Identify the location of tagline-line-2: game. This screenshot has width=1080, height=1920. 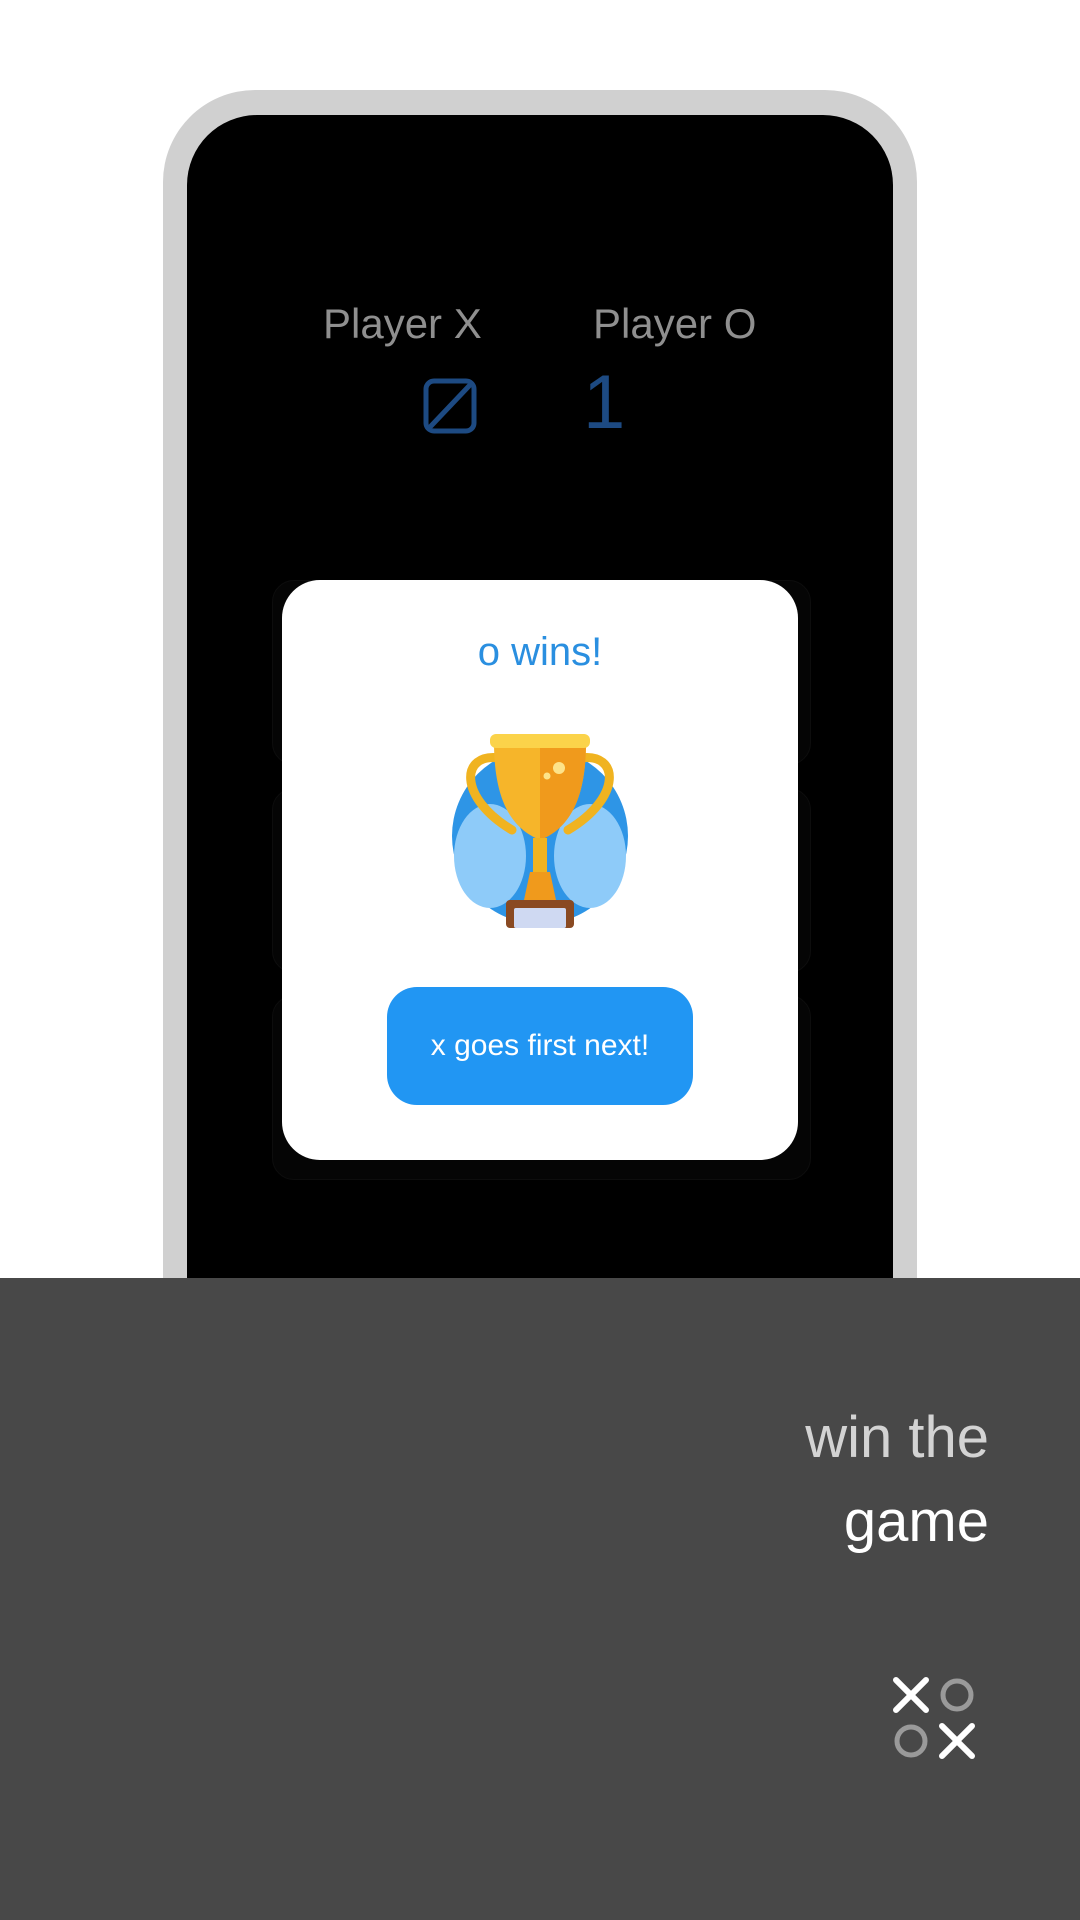
(916, 1521).